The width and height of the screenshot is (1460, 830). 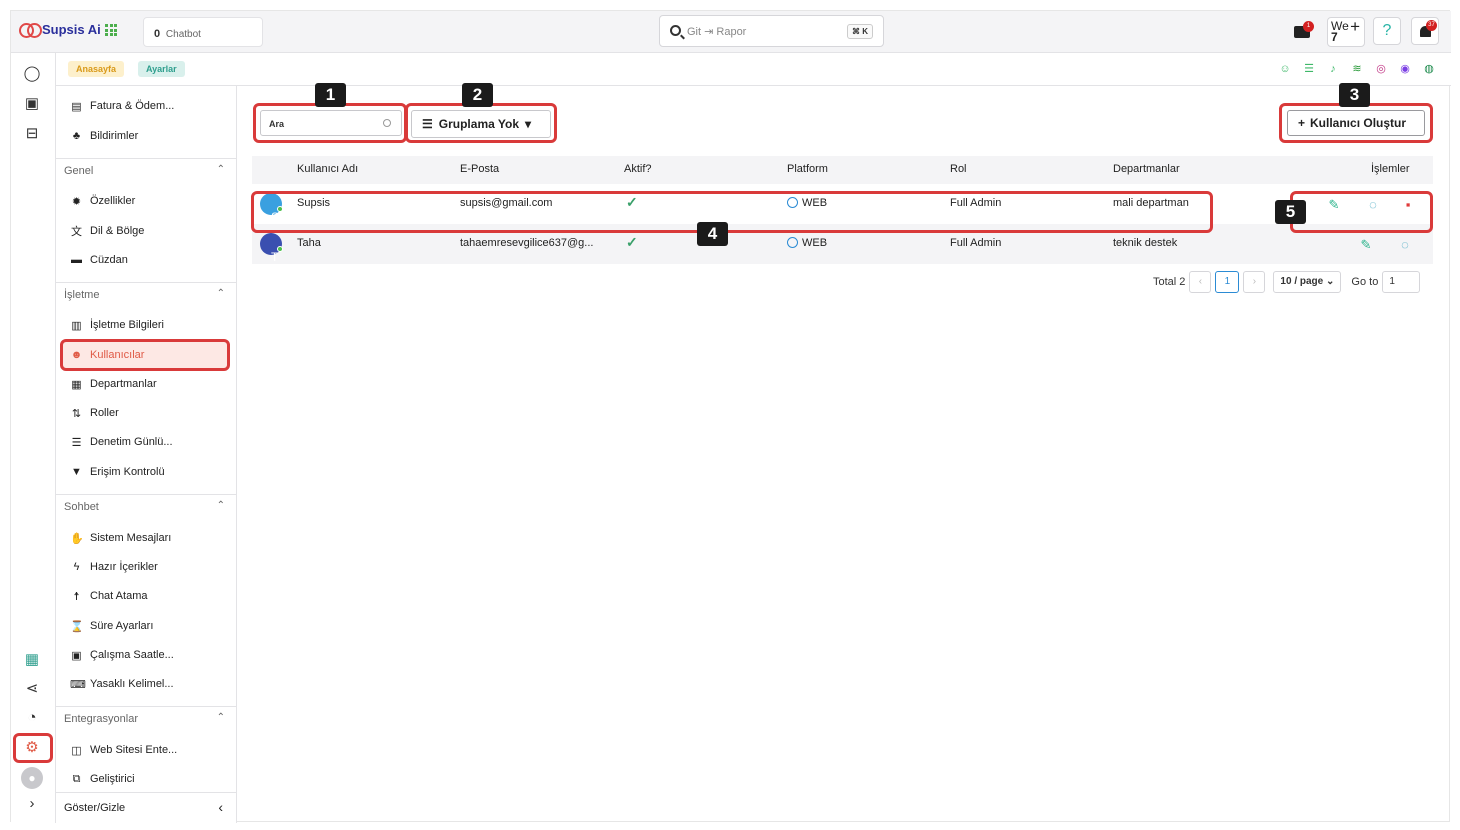 I want to click on inbox-icon: ⊟, so click(x=32, y=134).